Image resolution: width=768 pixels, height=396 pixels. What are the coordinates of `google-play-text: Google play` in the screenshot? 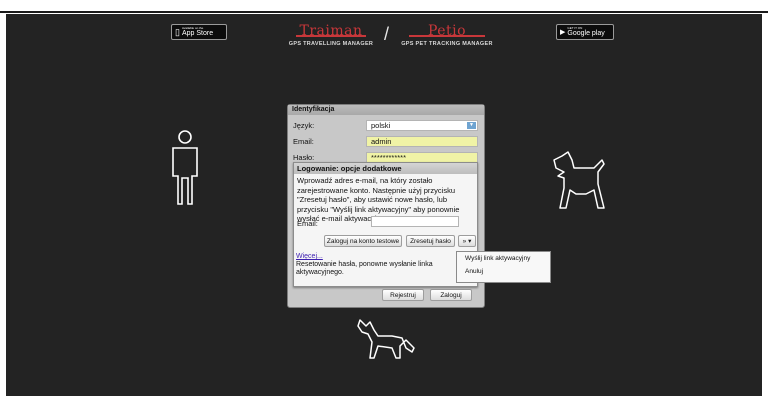 It's located at (586, 33).